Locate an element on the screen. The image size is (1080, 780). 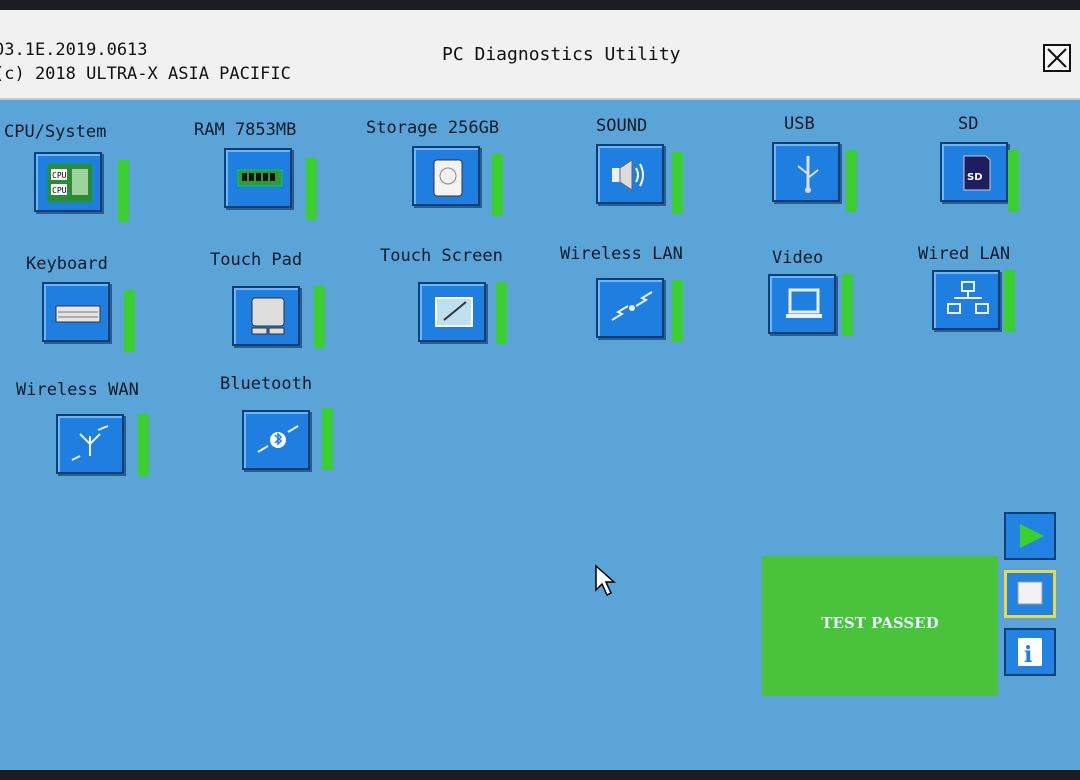
video-test-button is located at coordinates (802, 304).